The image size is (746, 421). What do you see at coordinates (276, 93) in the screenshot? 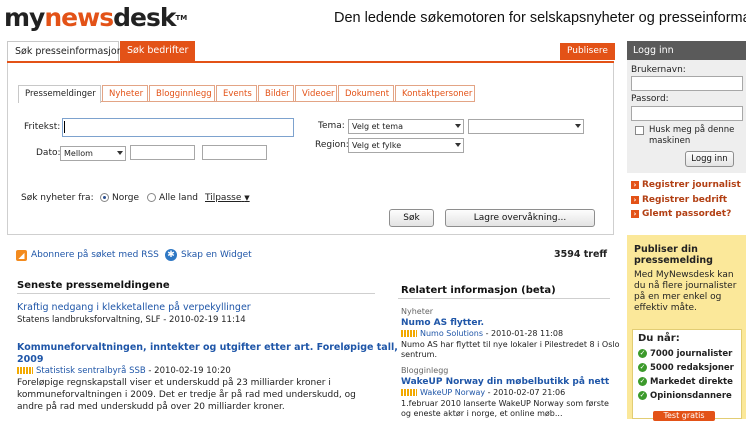
I see `subtab-images: Bilder` at bounding box center [276, 93].